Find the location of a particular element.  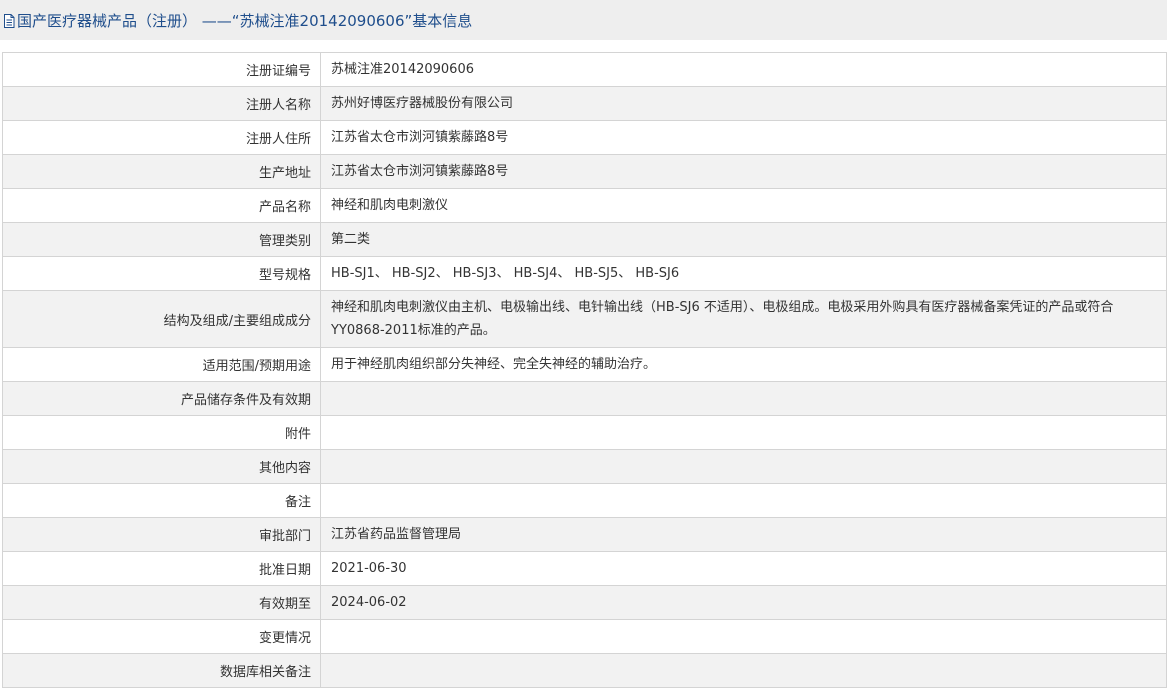

row-value: 2024-06-02 is located at coordinates (743, 602).